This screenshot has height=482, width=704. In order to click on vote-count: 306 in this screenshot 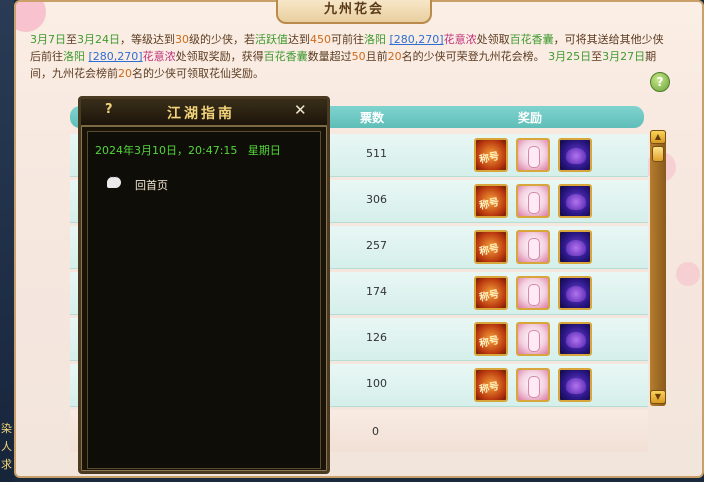, I will do `click(376, 199)`.